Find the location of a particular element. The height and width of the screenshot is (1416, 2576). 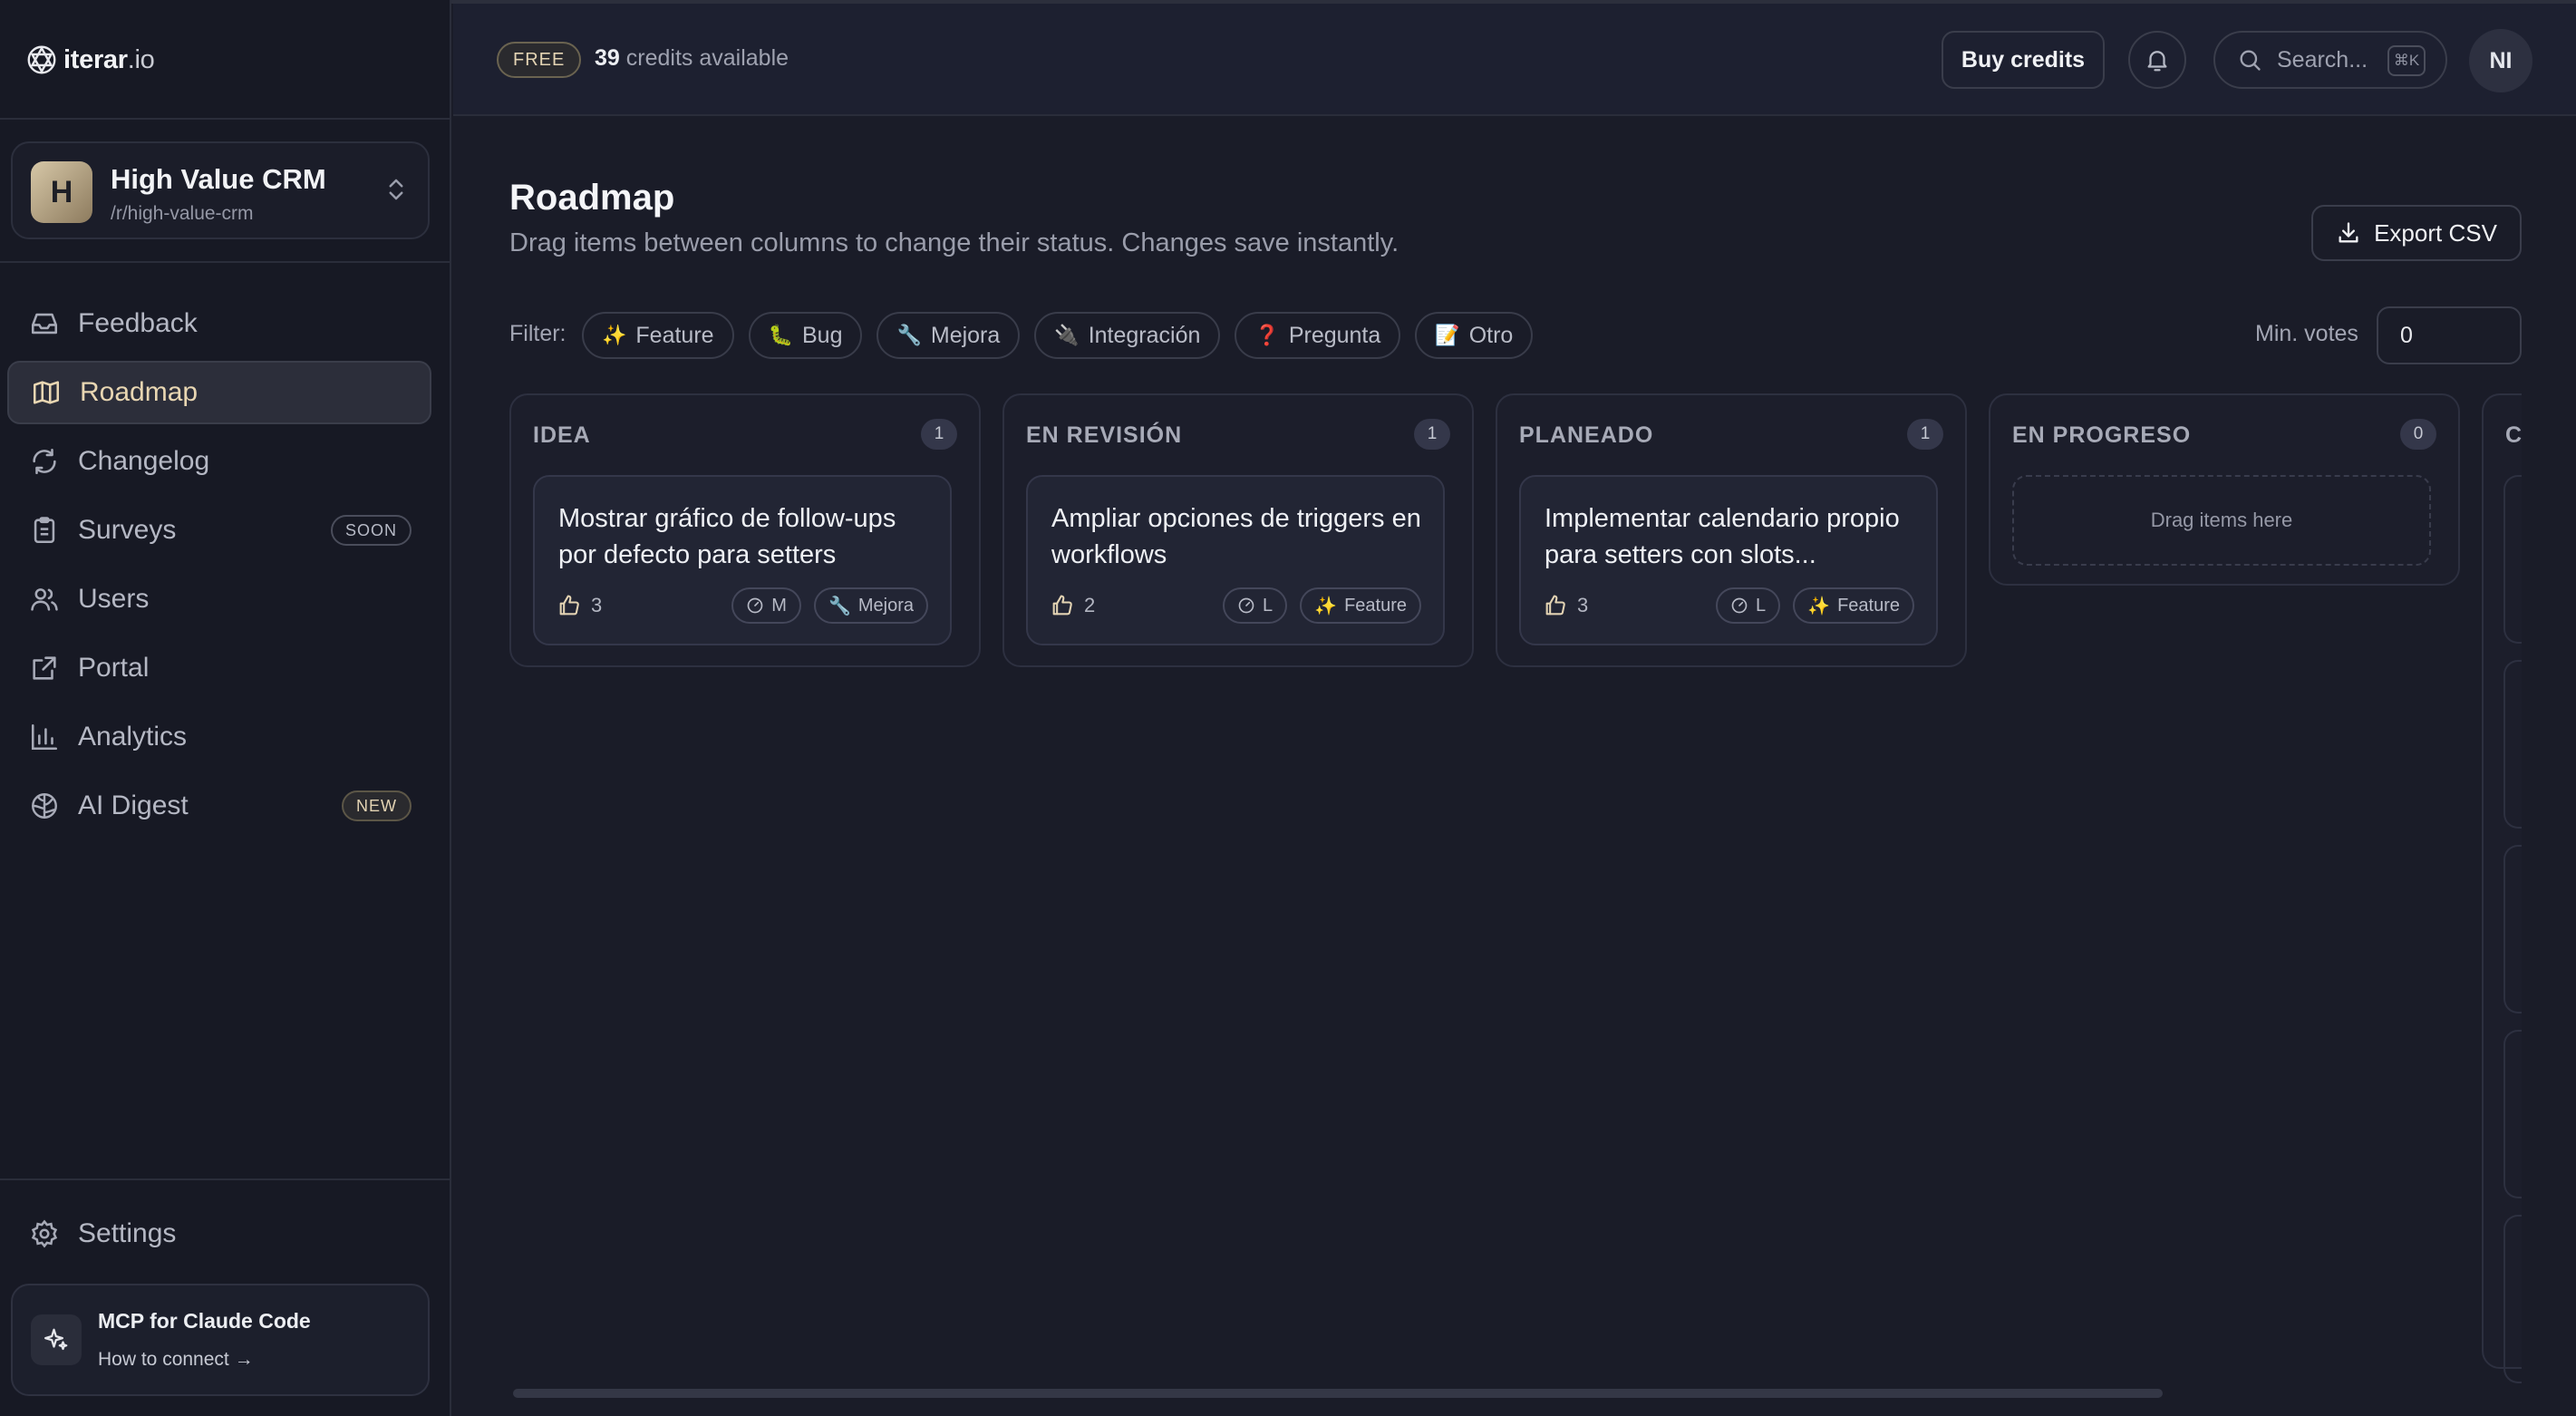

users-icon is located at coordinates (44, 599).